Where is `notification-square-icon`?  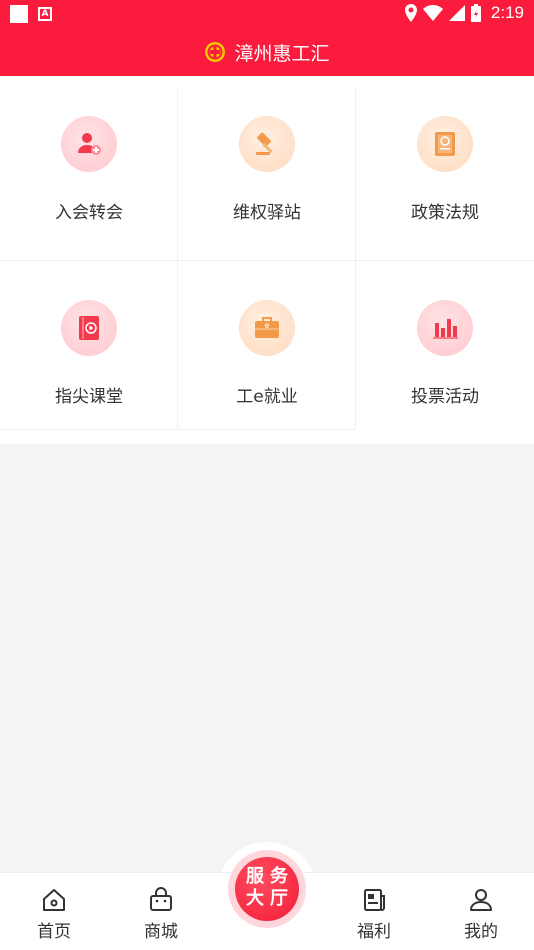
notification-square-icon is located at coordinates (19, 14).